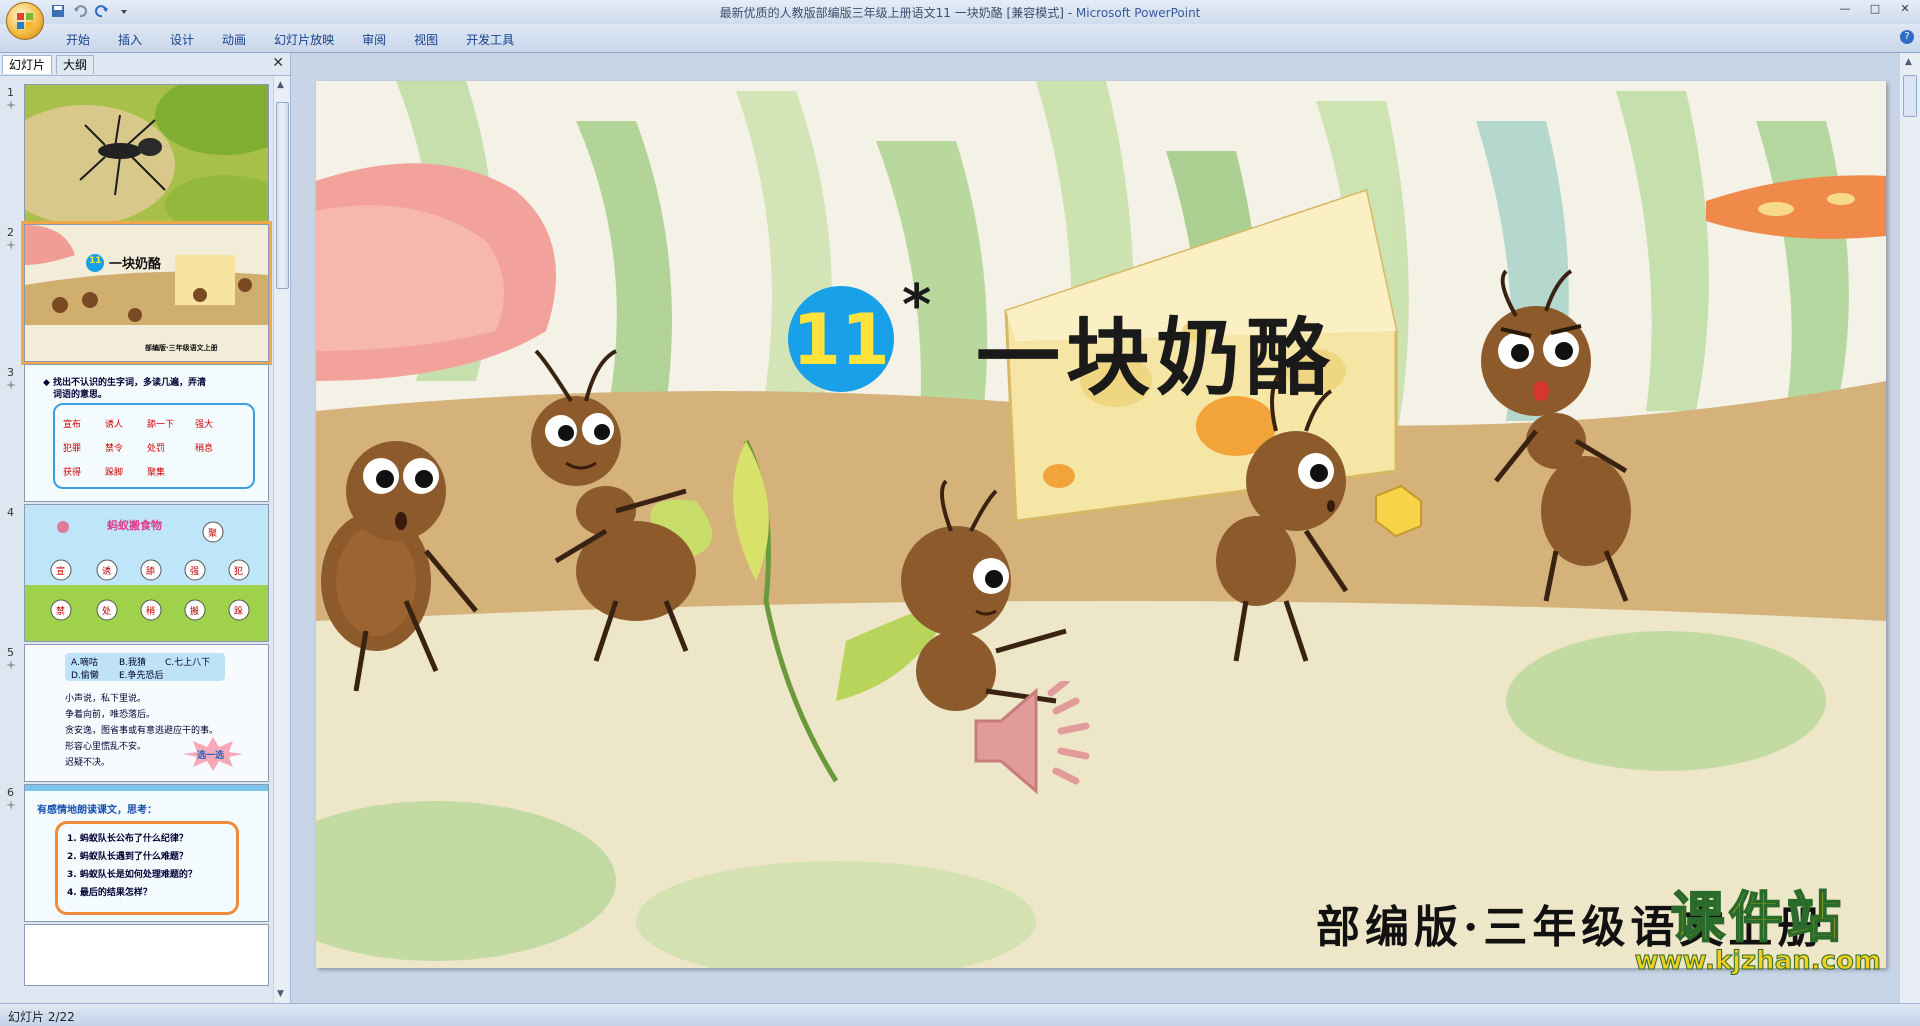 This screenshot has height=1026, width=1920. I want to click on thumb-text: 稍, so click(151, 612).